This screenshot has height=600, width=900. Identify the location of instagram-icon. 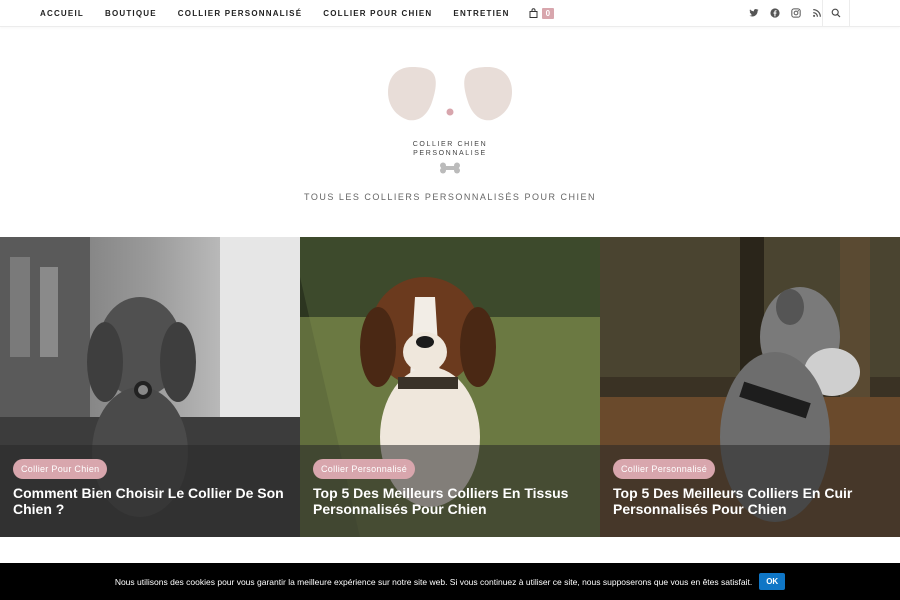
(796, 13).